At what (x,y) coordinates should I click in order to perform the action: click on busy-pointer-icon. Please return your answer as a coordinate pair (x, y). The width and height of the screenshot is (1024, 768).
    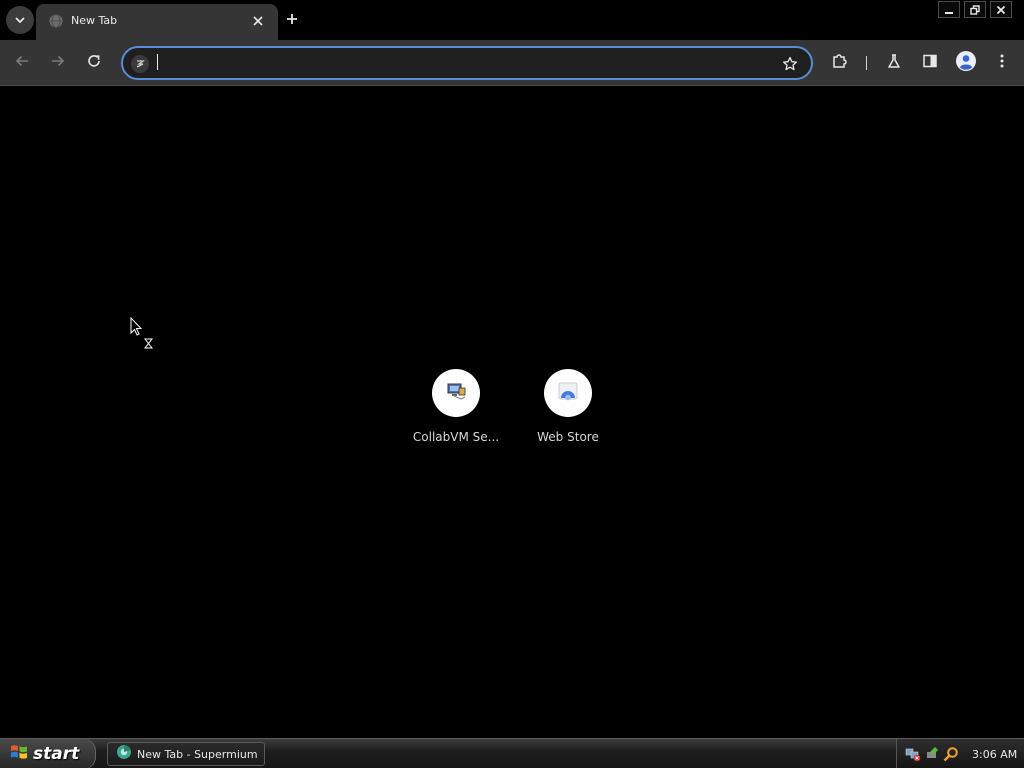
    Looking at the image, I should click on (143, 334).